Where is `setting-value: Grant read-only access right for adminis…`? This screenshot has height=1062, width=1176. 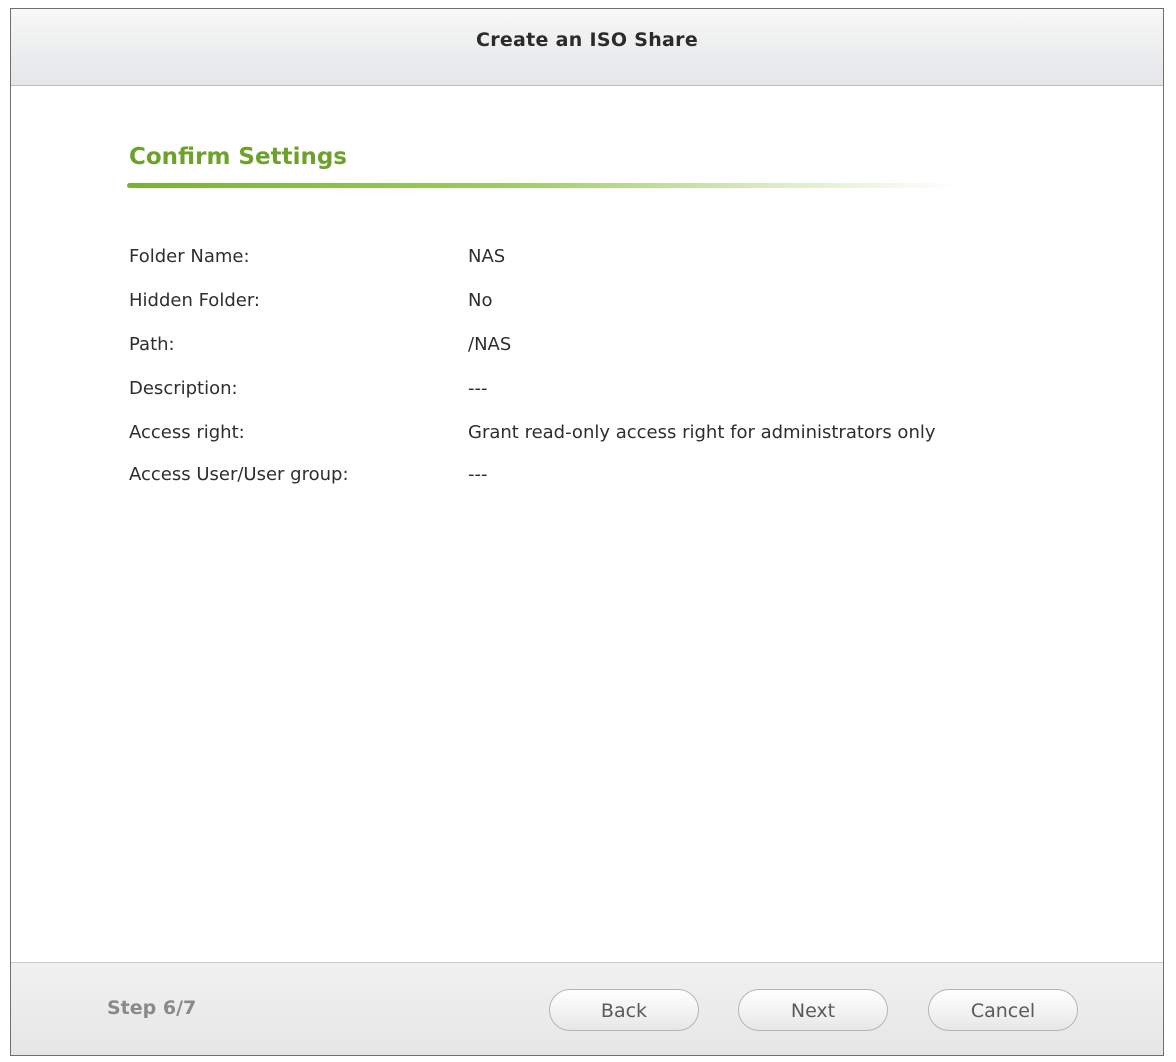 setting-value: Grant read-only access right for adminis… is located at coordinates (702, 432).